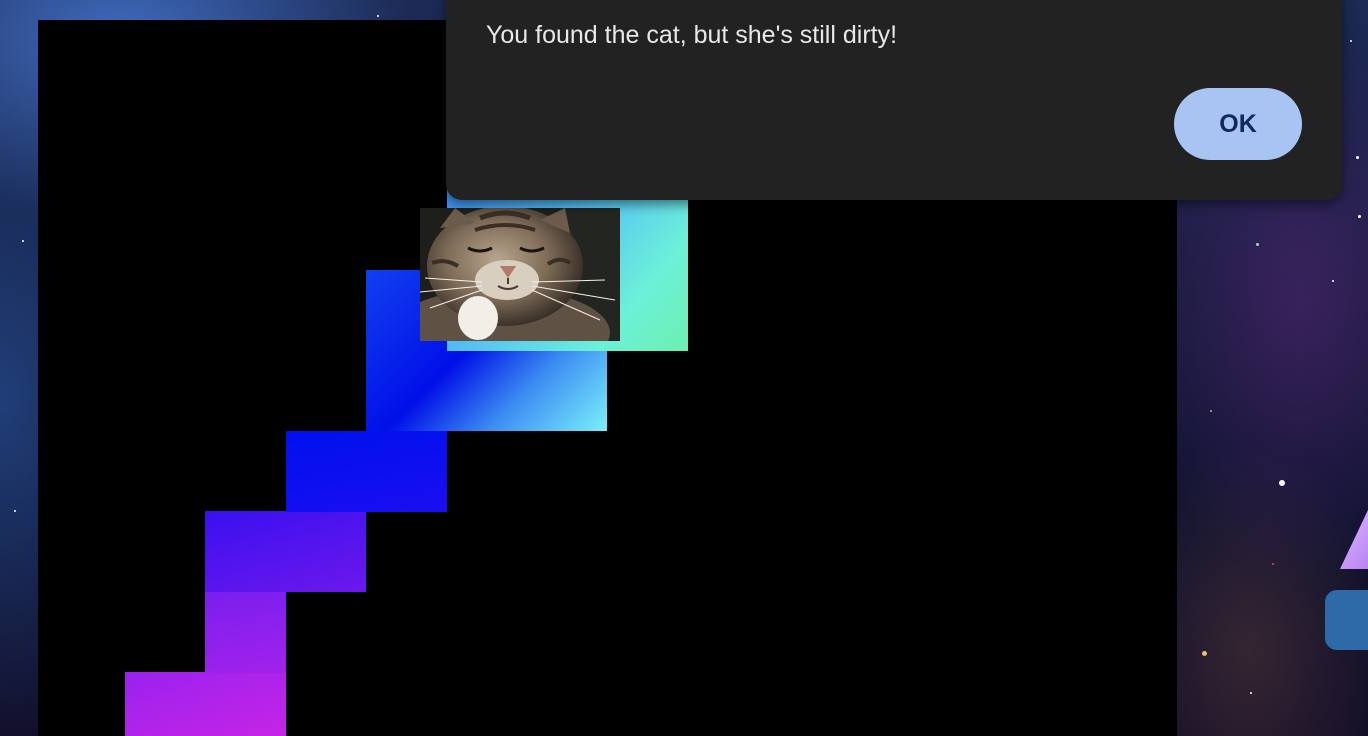  I want to click on cat-image, so click(520, 274).